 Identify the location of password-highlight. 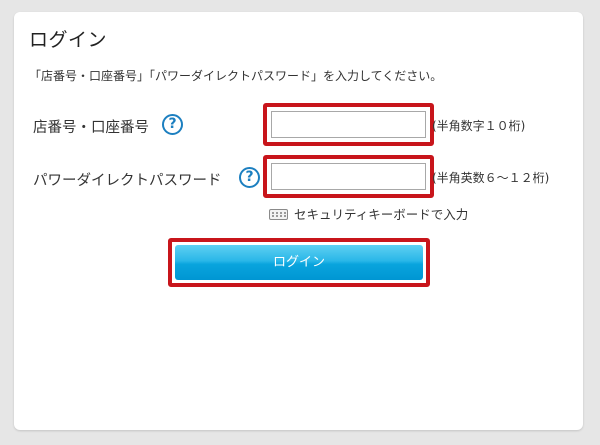
(348, 176).